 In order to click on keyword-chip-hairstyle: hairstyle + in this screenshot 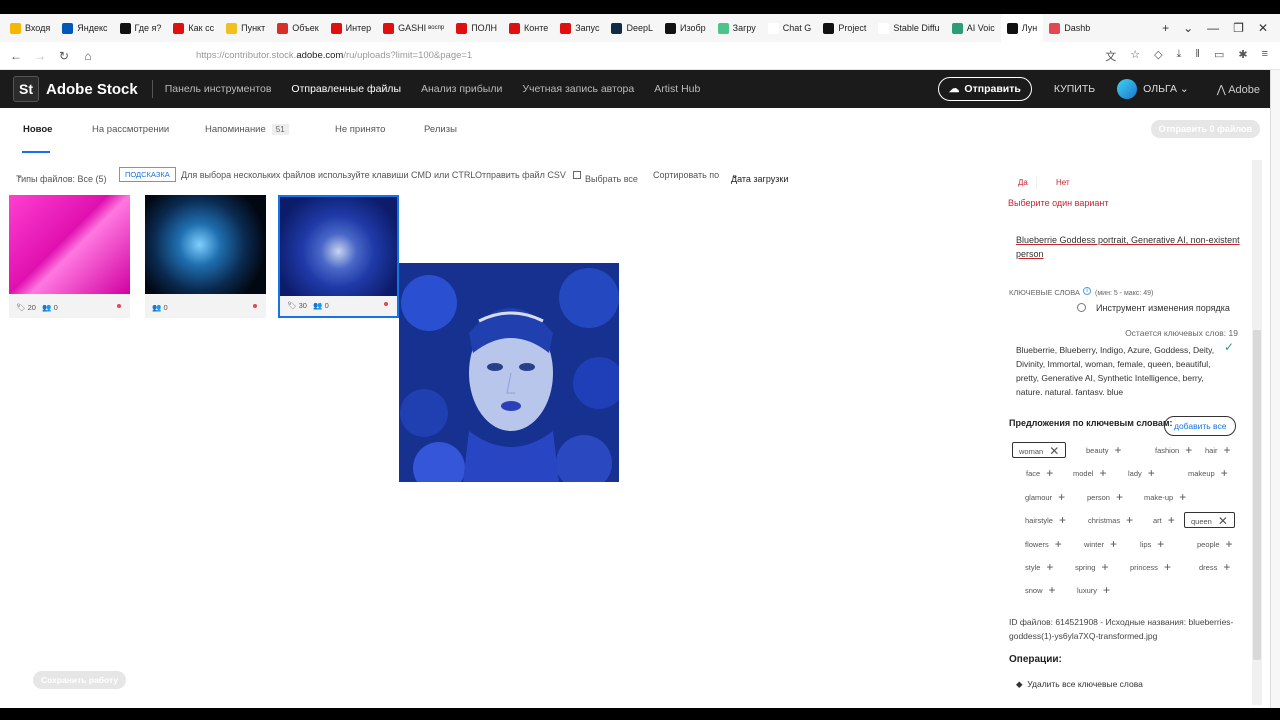, I will do `click(1045, 520)`.